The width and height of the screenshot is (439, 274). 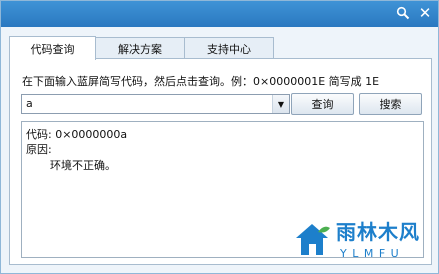 I want to click on result-reason-label: 原因:, so click(x=39, y=149).